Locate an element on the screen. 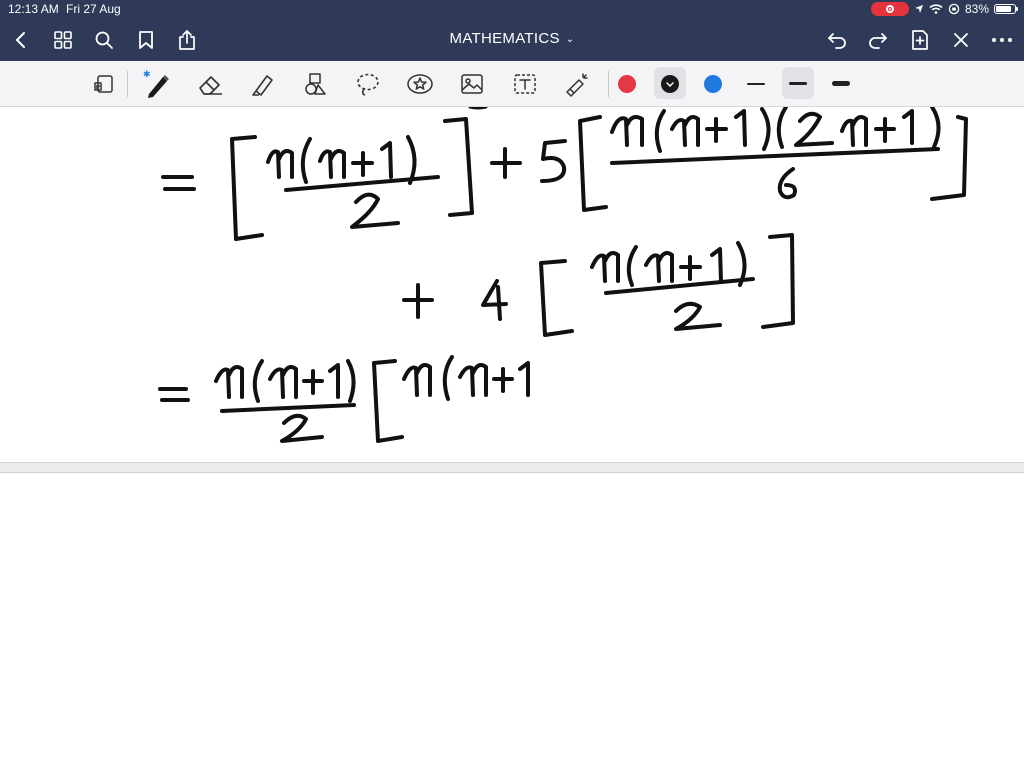  status-bar: 12:13 AM Fri 27 Aug 83% is located at coordinates (512, 9).